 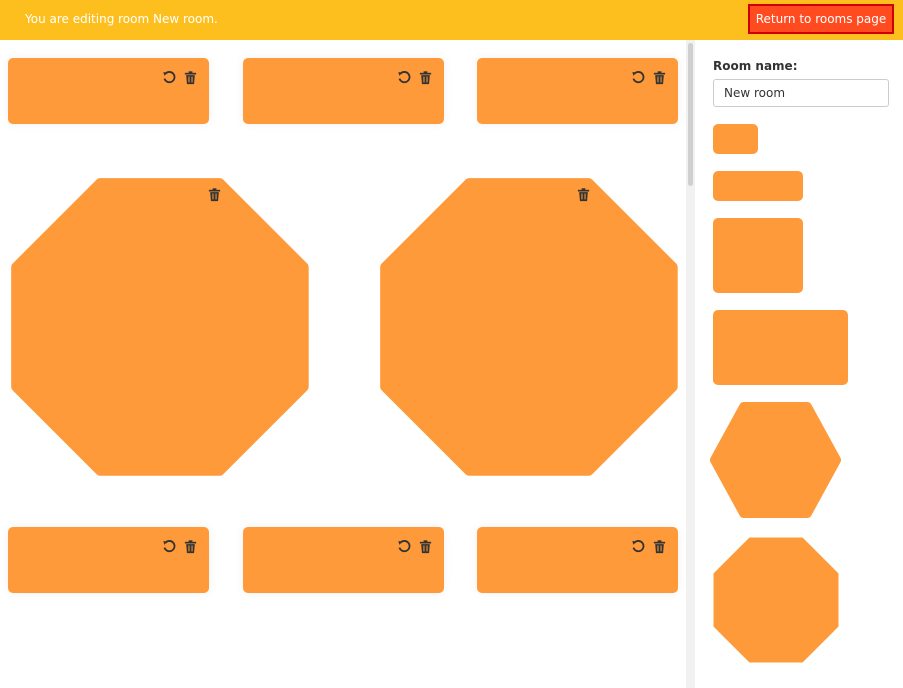 I want to click on return-to-rooms-button: Return to rooms page, so click(x=821, y=19).